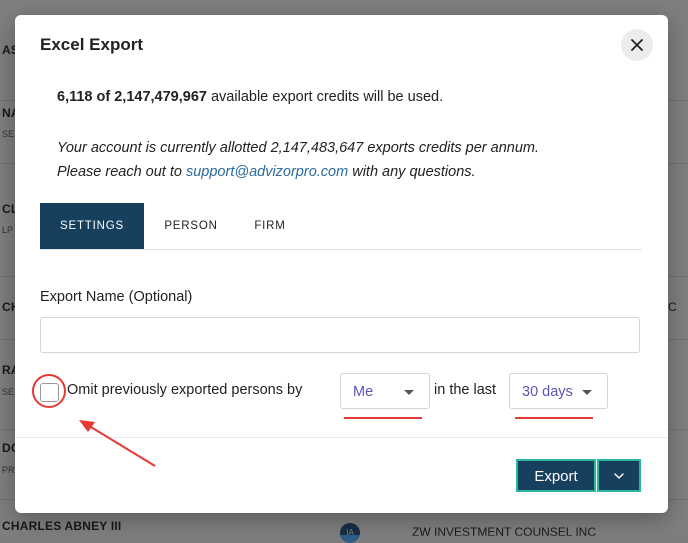  I want to click on credits-suffix: available export credits will be used., so click(325, 97).